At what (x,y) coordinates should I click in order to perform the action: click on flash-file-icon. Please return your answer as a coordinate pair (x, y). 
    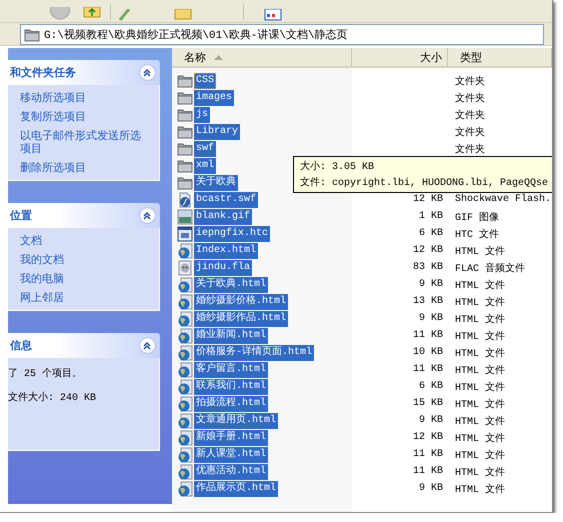
    Looking at the image, I should click on (185, 200).